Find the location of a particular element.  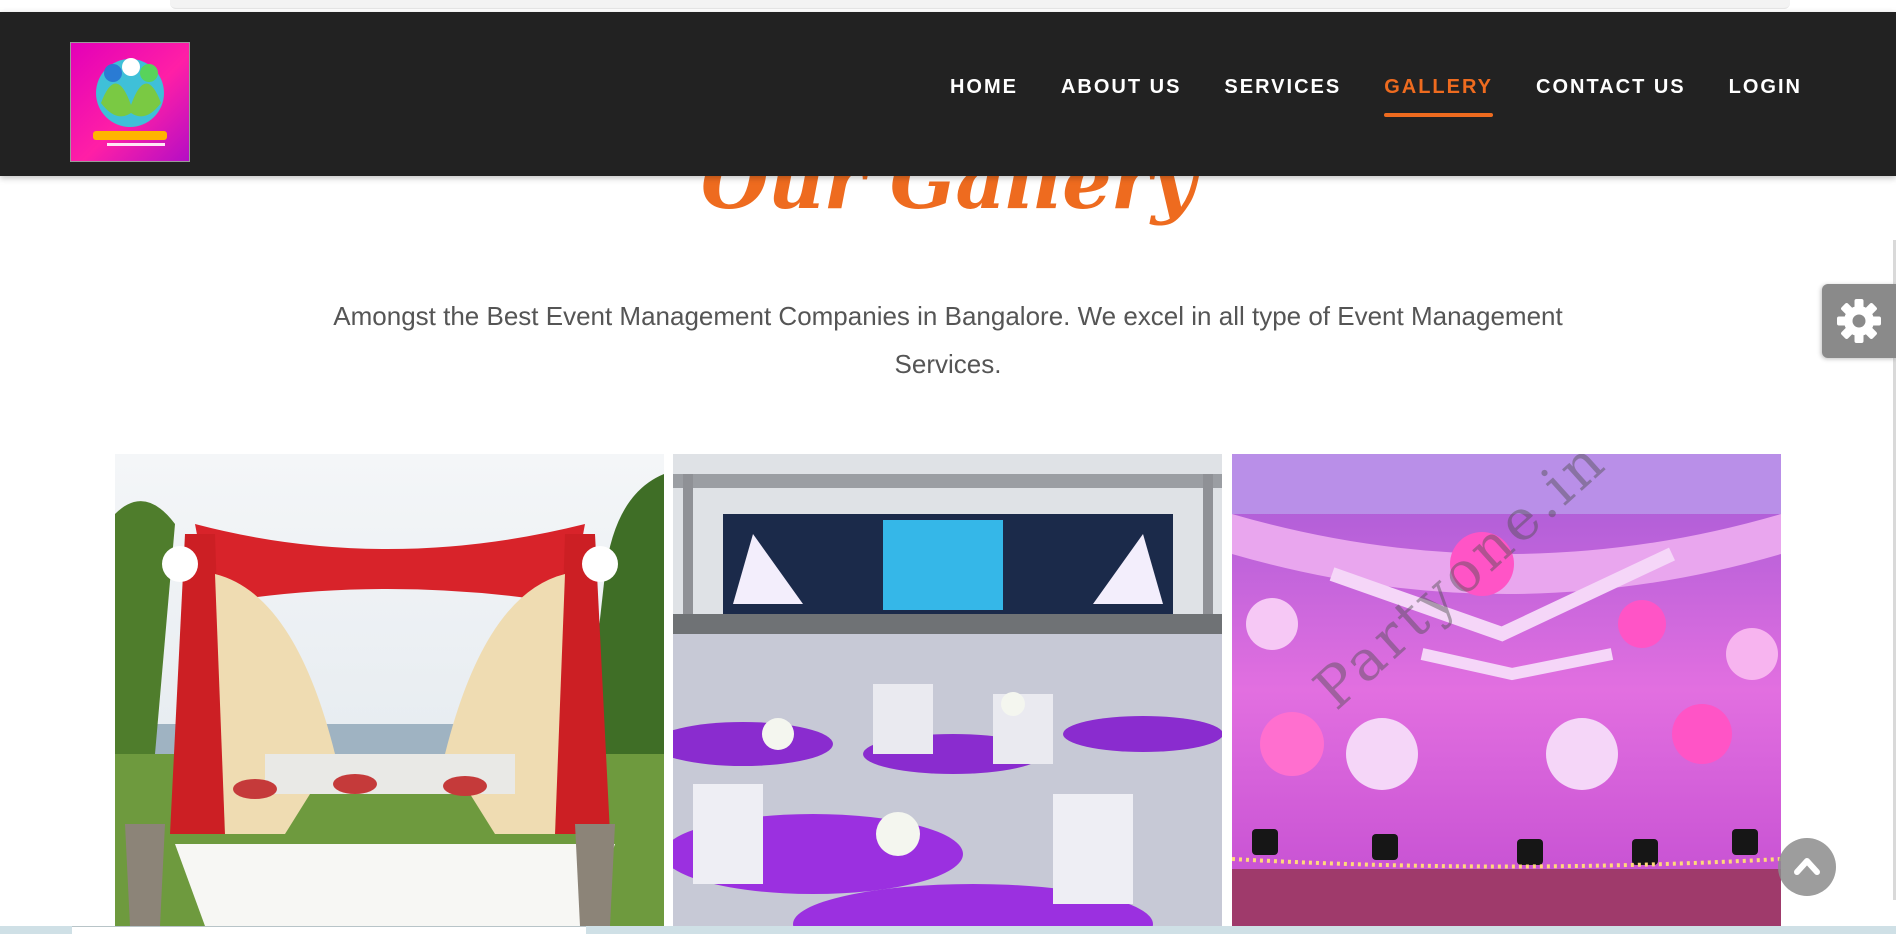

stage-photo is located at coordinates (947, 690).